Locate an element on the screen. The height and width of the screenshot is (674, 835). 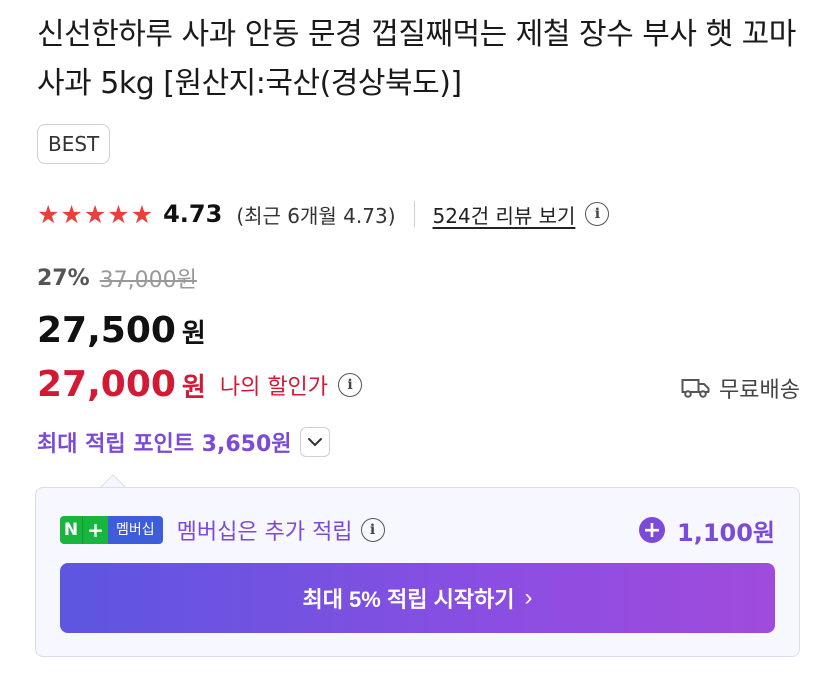
extra-points-value: 1,100원 is located at coordinates (726, 532).